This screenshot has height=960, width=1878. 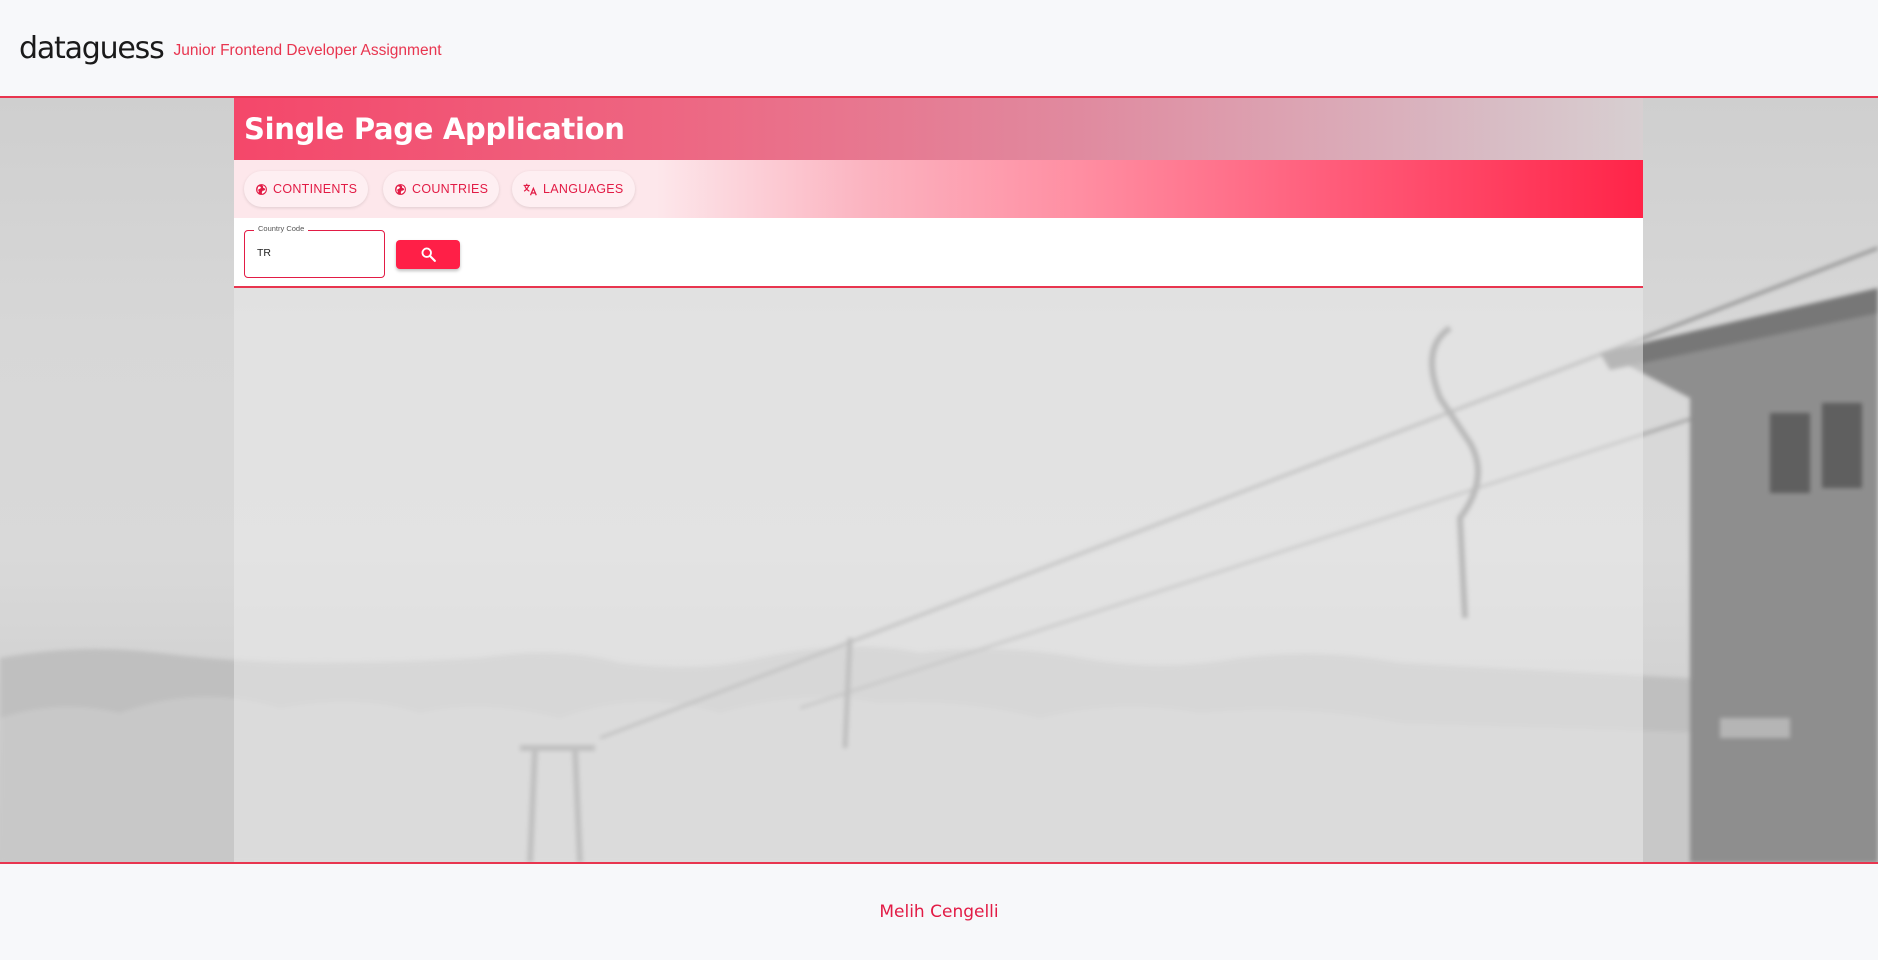 I want to click on country-code-label: Country Code, so click(x=281, y=228).